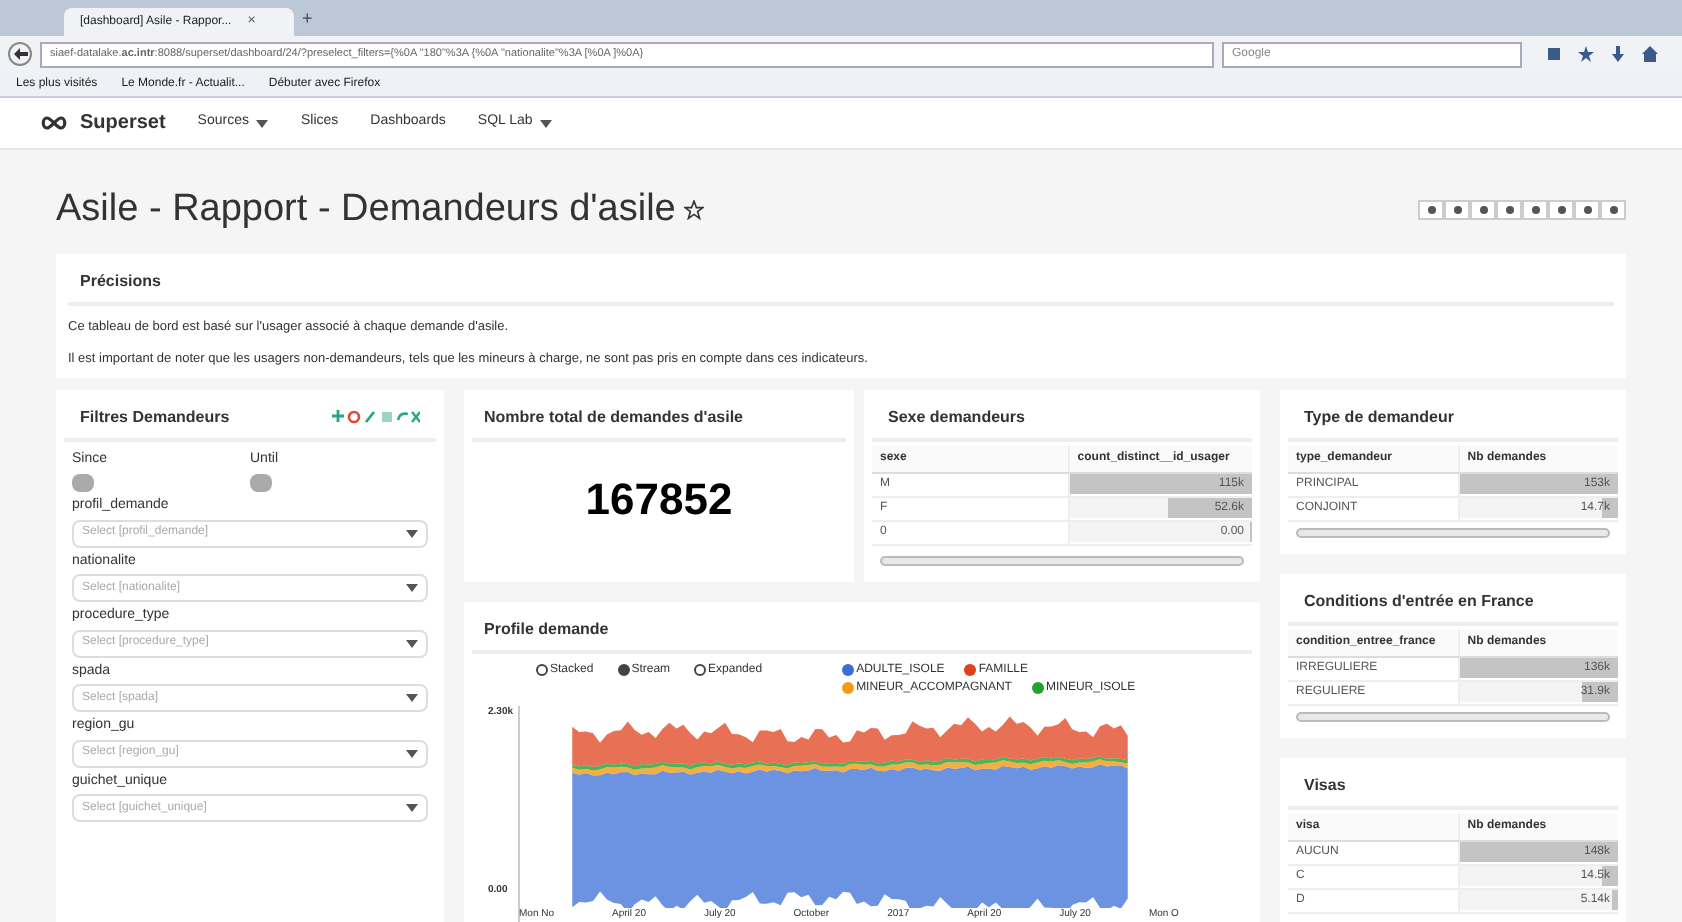 The height and width of the screenshot is (922, 1682). What do you see at coordinates (659, 419) in the screenshot?
I see `panel-title: Nombre total de demandes d'asile` at bounding box center [659, 419].